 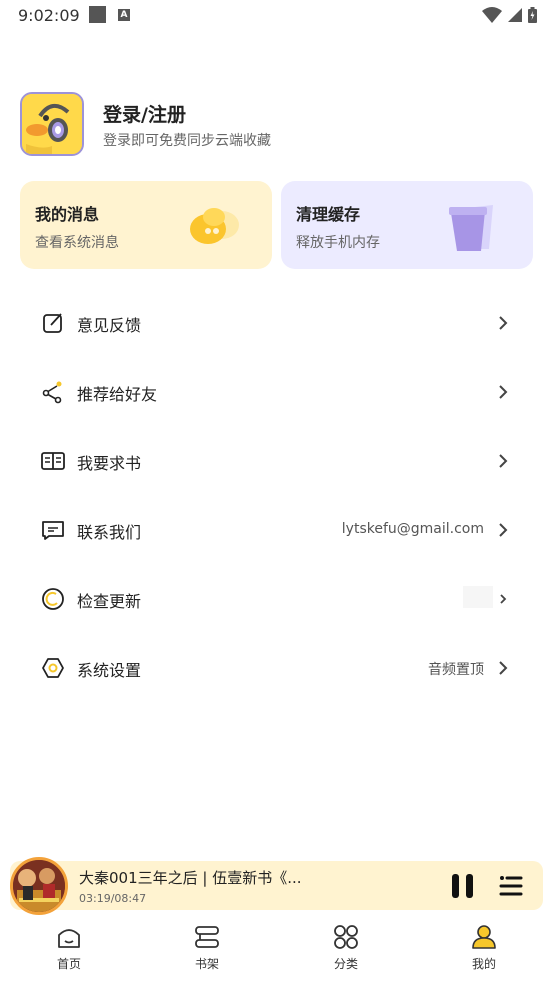 I want to click on player-time: 03:19/08:47, so click(x=113, y=898).